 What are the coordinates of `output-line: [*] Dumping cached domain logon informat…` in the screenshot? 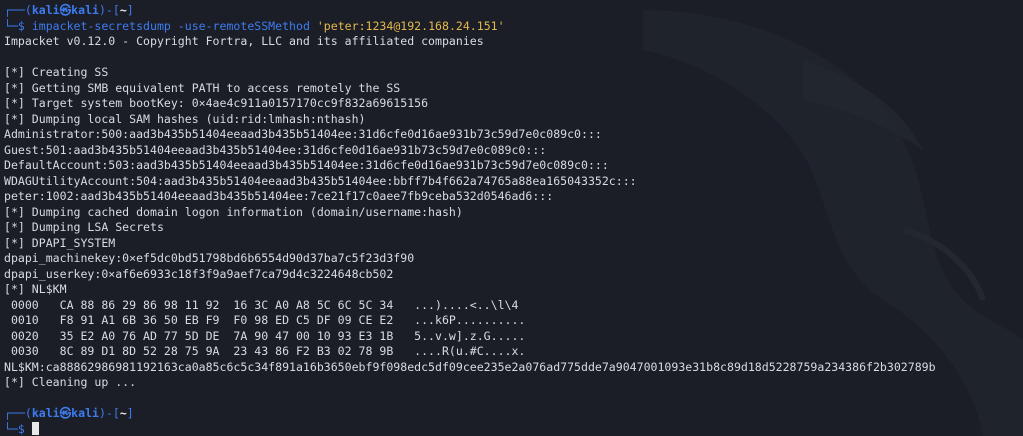 It's located at (233, 211).